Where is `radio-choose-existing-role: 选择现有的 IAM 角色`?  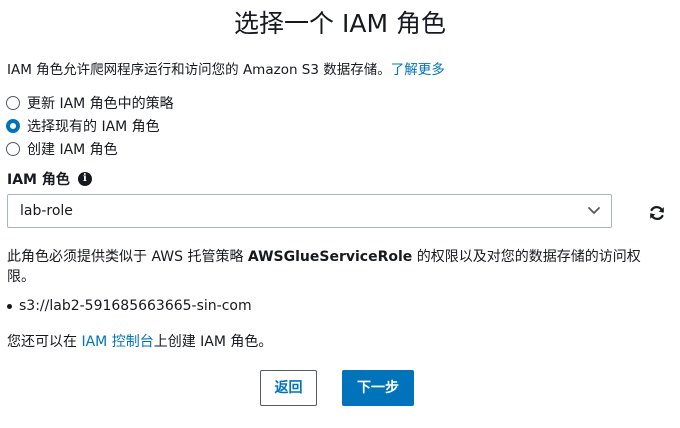 radio-choose-existing-role: 选择现有的 IAM 角色 is located at coordinates (90, 125).